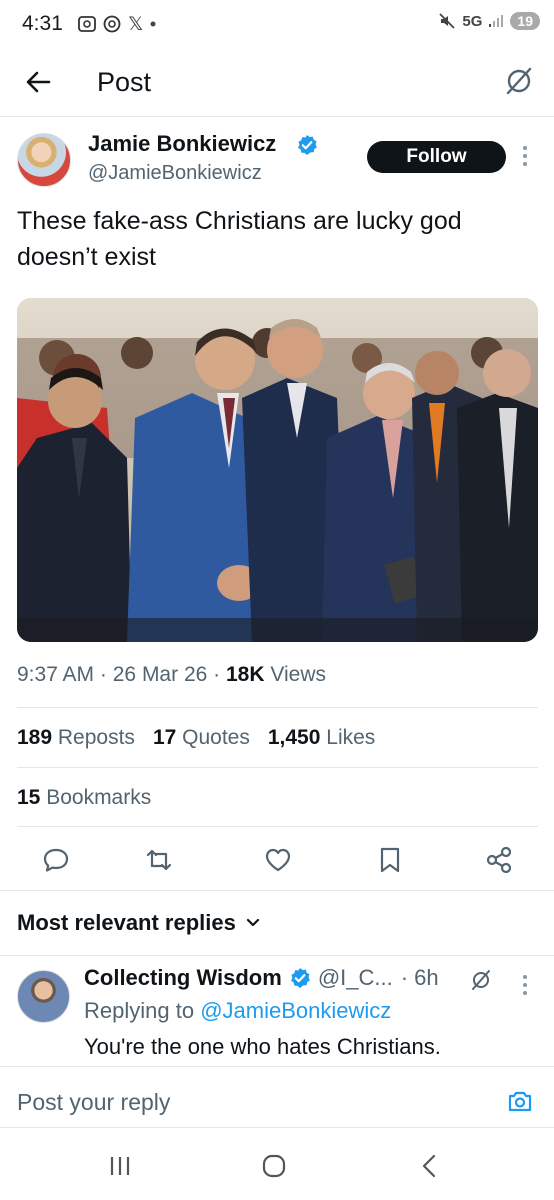 The height and width of the screenshot is (1200, 554). What do you see at coordinates (252, 922) in the screenshot?
I see `chevron-down-icon` at bounding box center [252, 922].